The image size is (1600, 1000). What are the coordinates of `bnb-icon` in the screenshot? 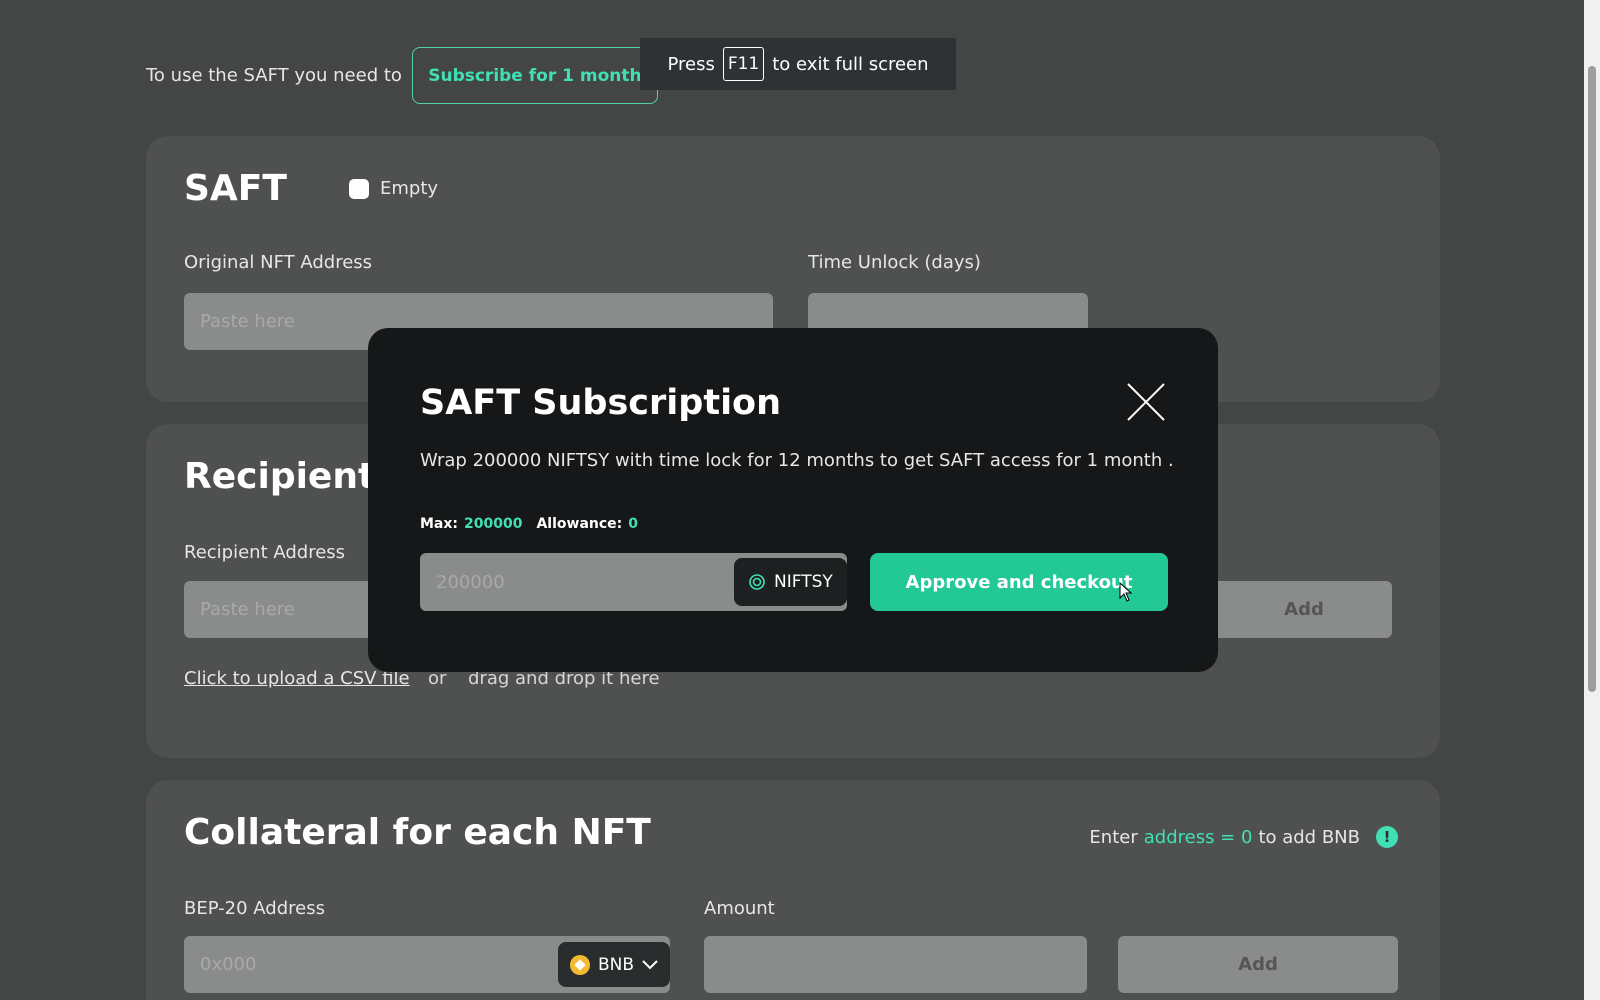 It's located at (580, 964).